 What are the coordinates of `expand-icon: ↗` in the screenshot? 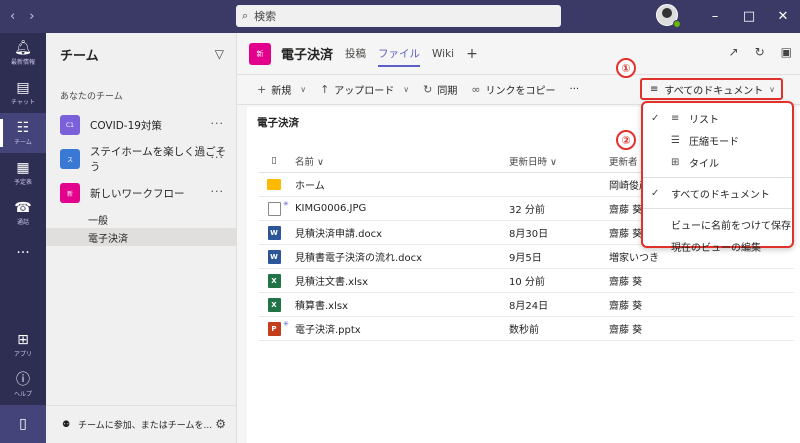 It's located at (734, 52).